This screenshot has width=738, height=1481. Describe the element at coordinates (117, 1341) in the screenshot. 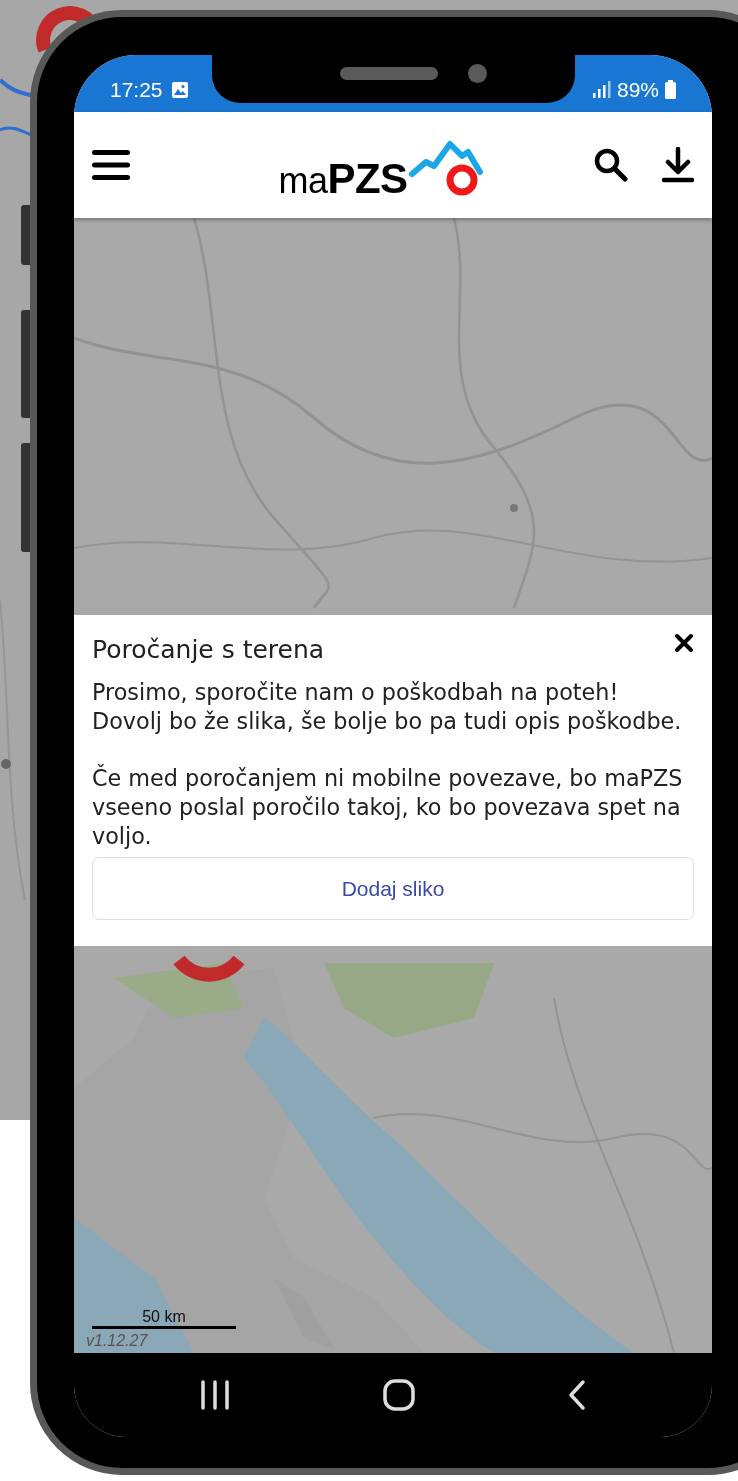

I see `version-label: v1.12.27` at that location.